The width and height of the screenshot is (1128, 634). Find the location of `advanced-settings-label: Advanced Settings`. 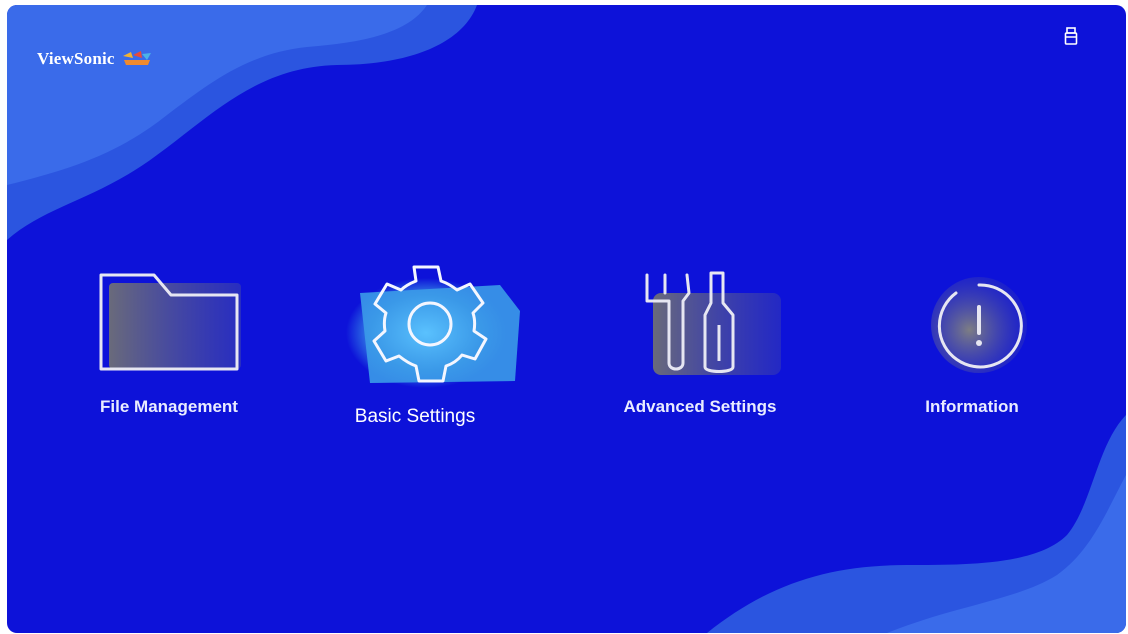

advanced-settings-label: Advanced Settings is located at coordinates (700, 406).